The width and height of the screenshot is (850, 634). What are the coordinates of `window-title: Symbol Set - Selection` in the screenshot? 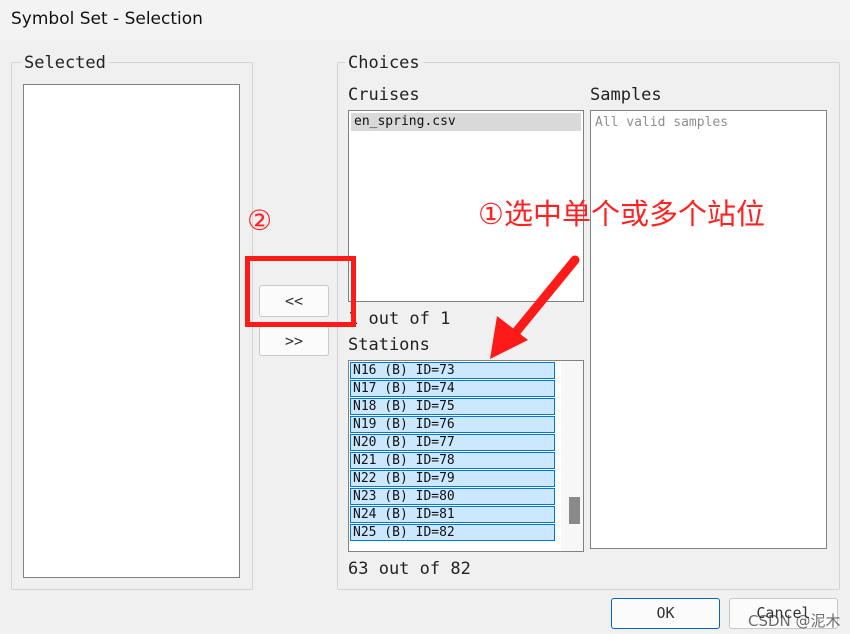 It's located at (107, 19).